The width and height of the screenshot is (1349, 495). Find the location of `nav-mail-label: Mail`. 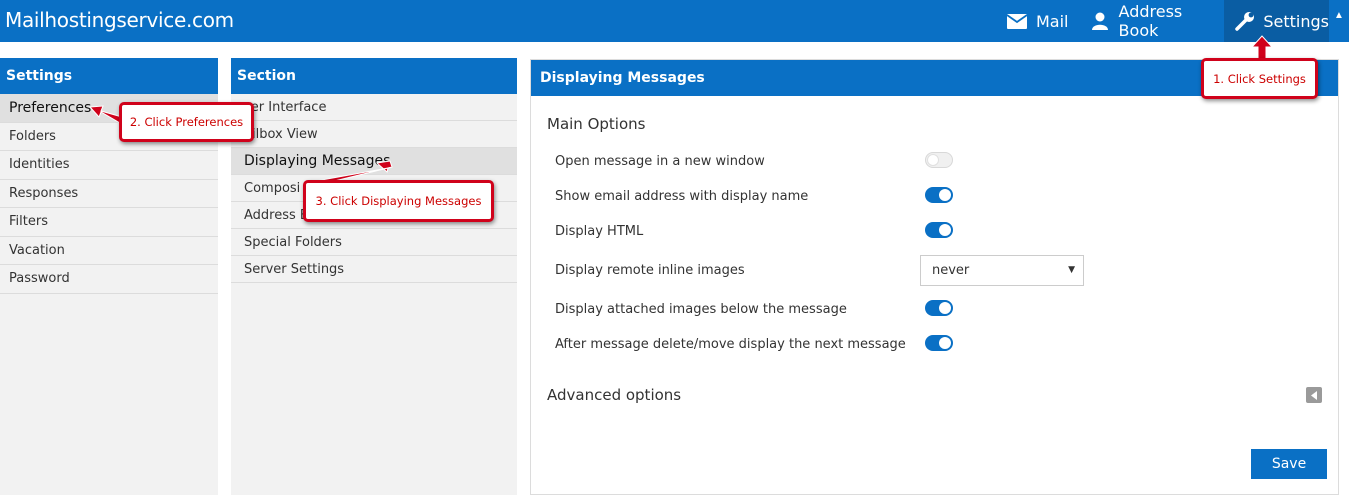

nav-mail-label: Mail is located at coordinates (1052, 21).